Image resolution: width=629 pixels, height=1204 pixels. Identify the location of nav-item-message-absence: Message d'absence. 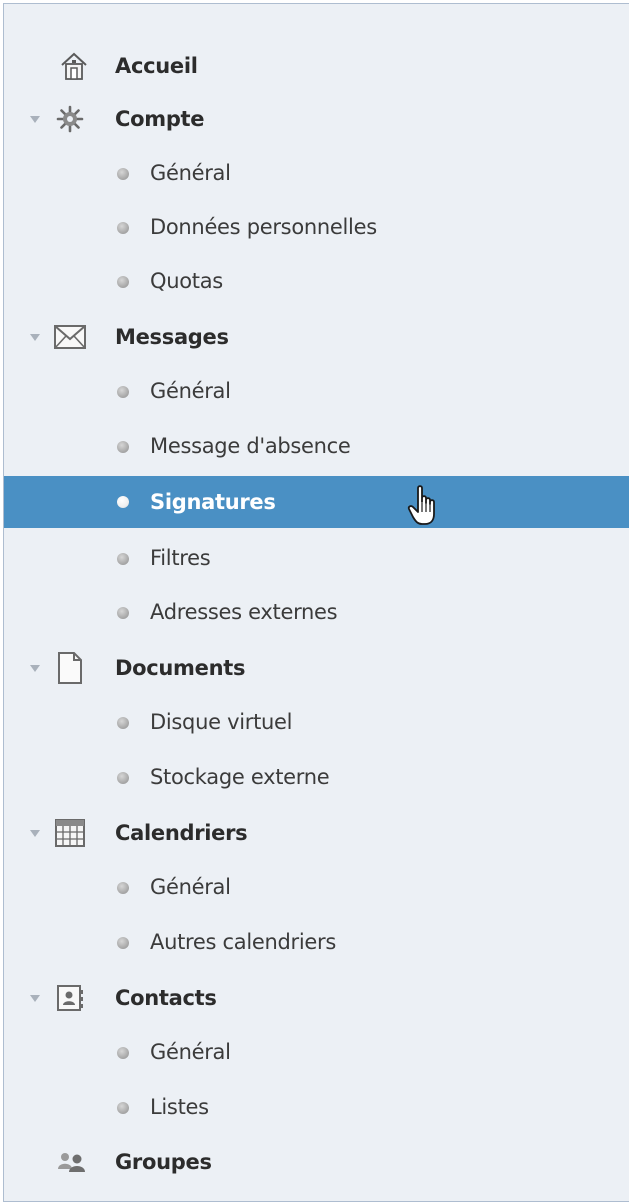
(316, 446).